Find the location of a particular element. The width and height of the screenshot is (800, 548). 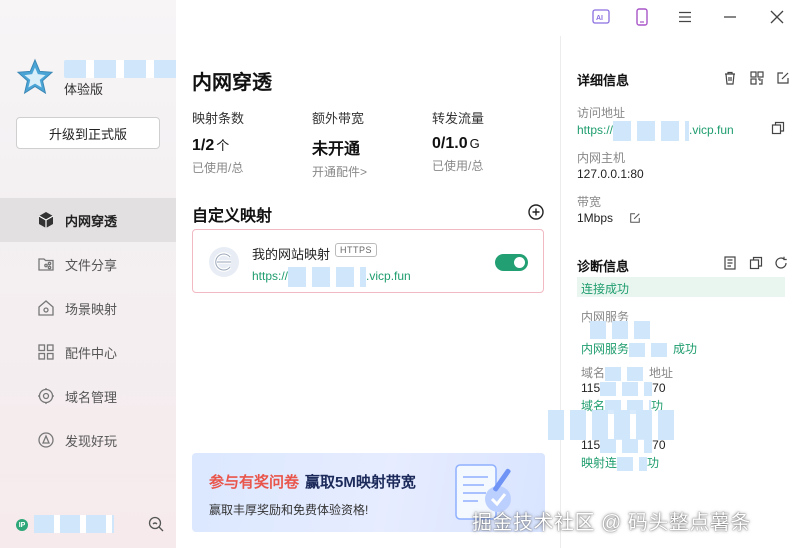

domain-ip-value: 115 70 is located at coordinates (623, 388).